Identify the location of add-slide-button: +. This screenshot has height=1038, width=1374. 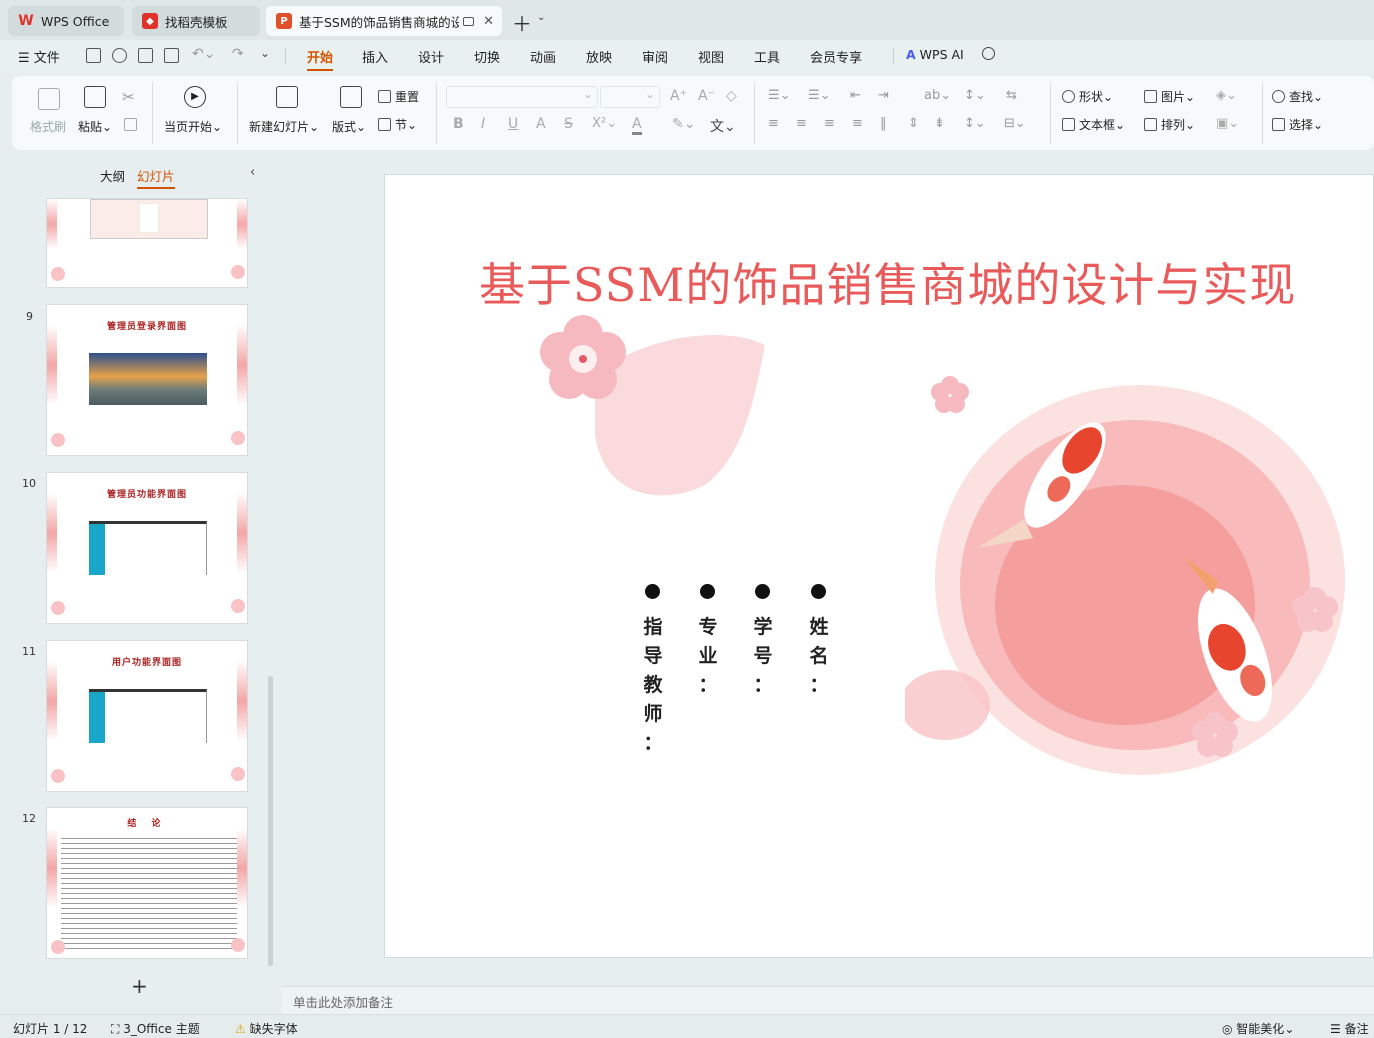
(139, 986).